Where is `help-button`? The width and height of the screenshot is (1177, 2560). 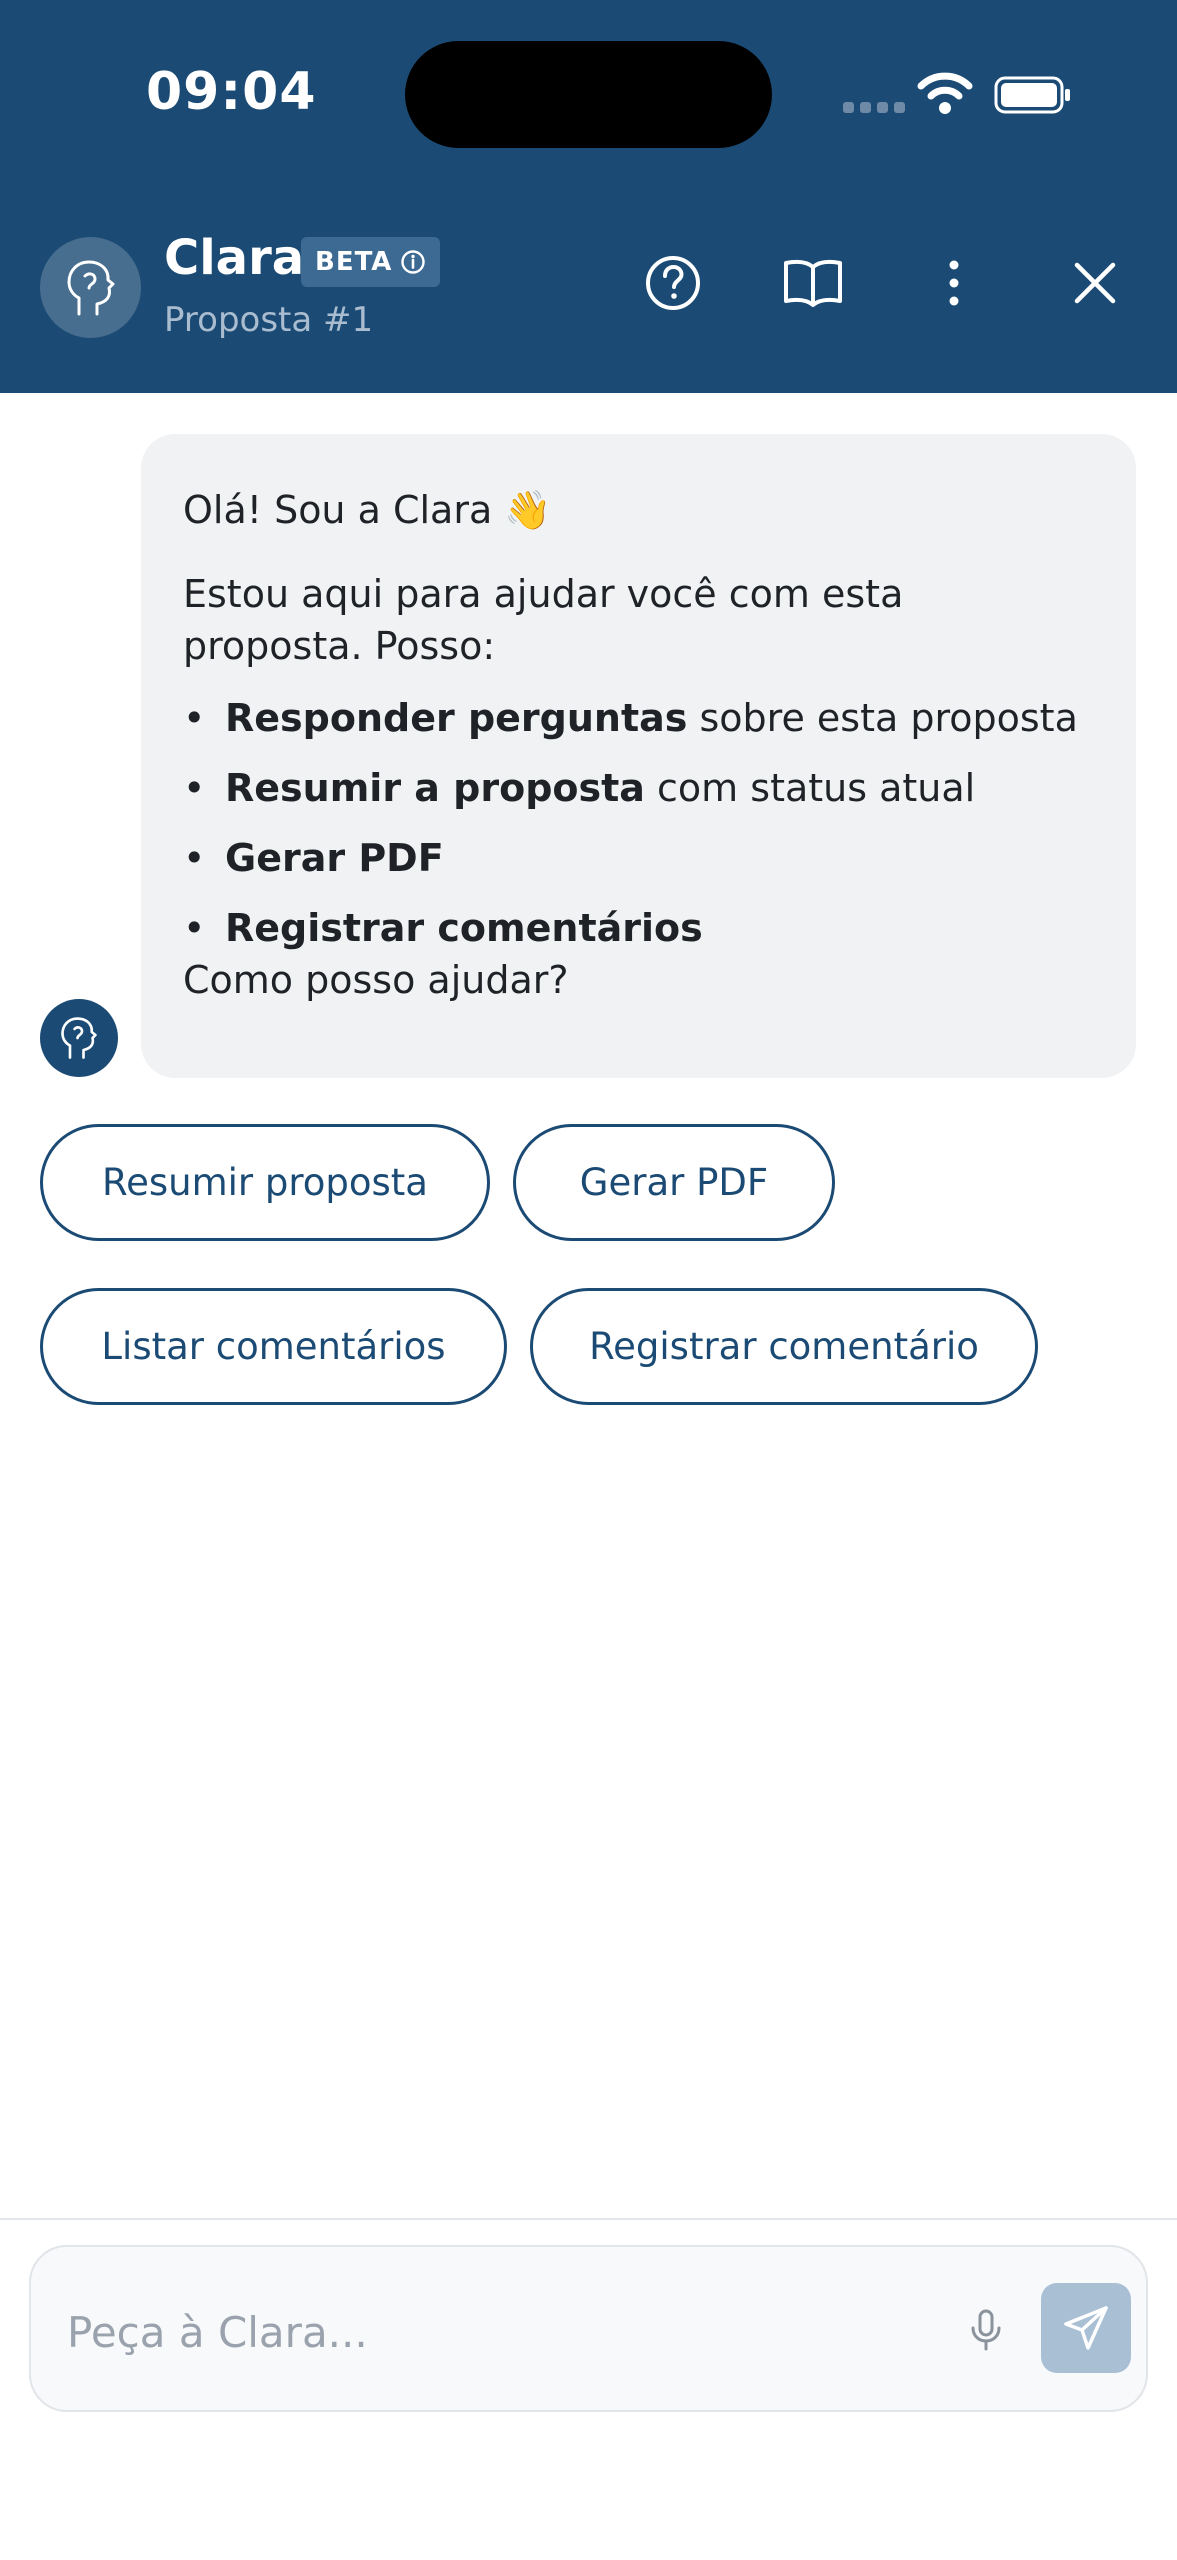
help-button is located at coordinates (673, 283).